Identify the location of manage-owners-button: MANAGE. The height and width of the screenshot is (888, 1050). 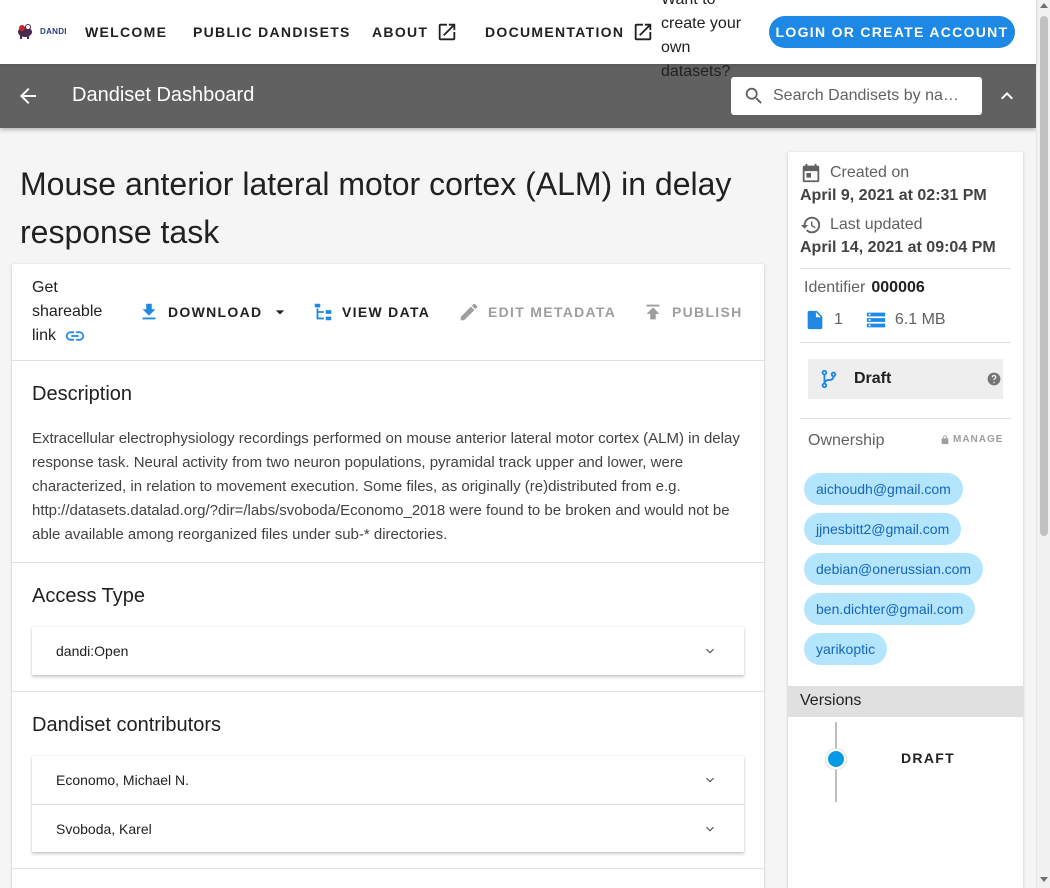
(971, 439).